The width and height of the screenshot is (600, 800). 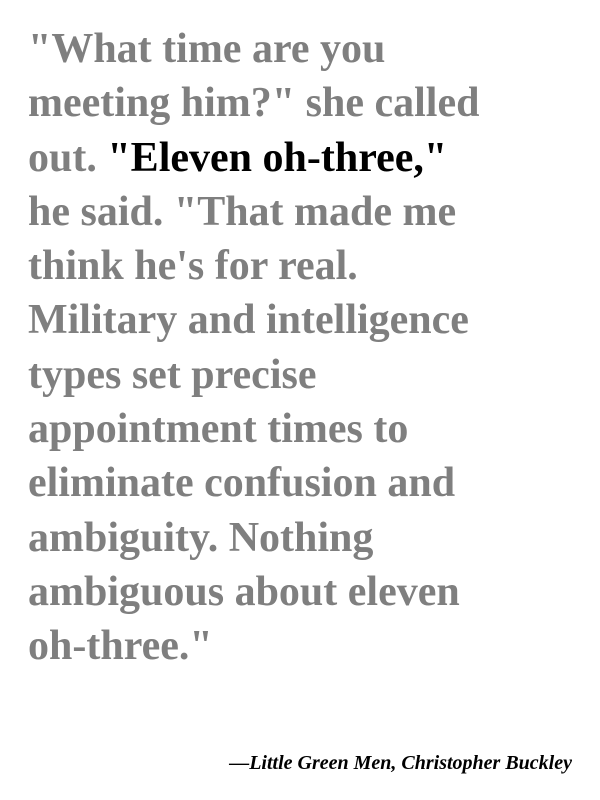 I want to click on highlighted-phrase: "Eleven oh-three,", so click(x=277, y=157).